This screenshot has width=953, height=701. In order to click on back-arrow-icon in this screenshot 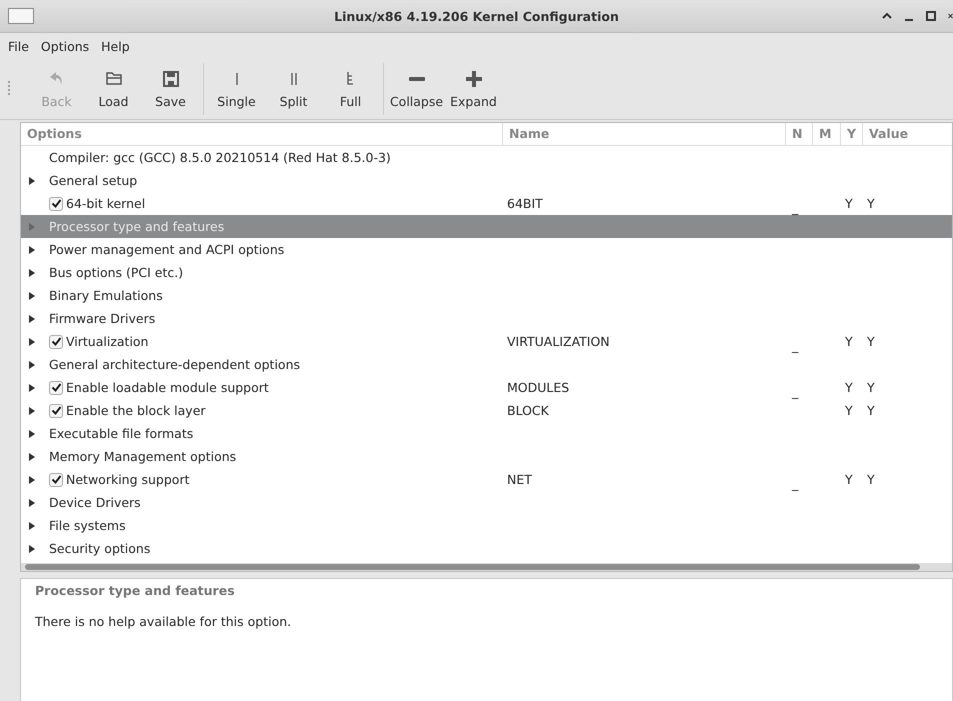, I will do `click(56, 79)`.